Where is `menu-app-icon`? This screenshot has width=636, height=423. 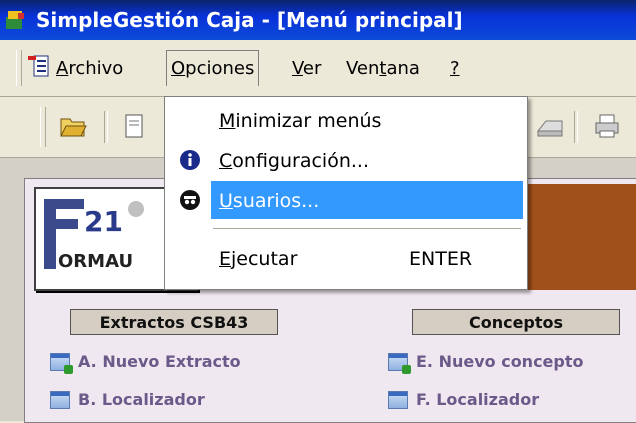 menu-app-icon is located at coordinates (38, 66).